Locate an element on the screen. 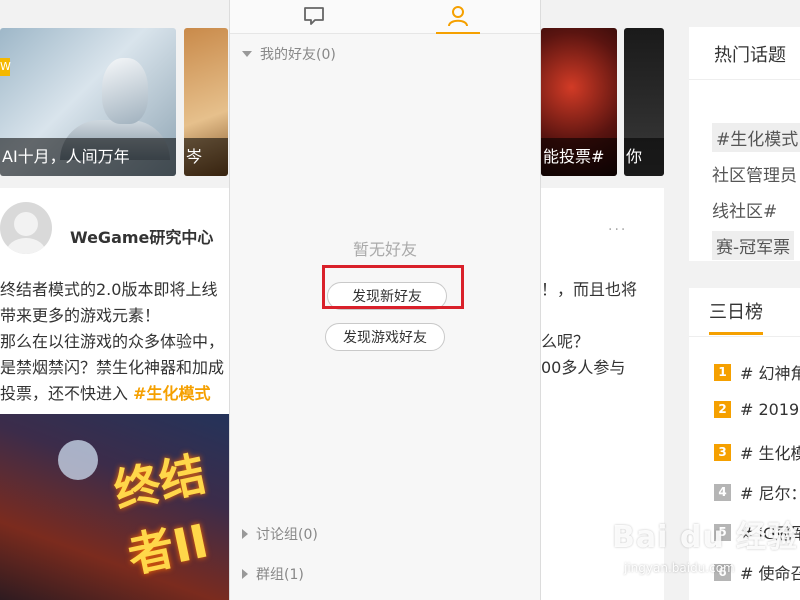 The width and height of the screenshot is (800, 600). find-game-friends-button: 发现游戏好友 is located at coordinates (385, 337).